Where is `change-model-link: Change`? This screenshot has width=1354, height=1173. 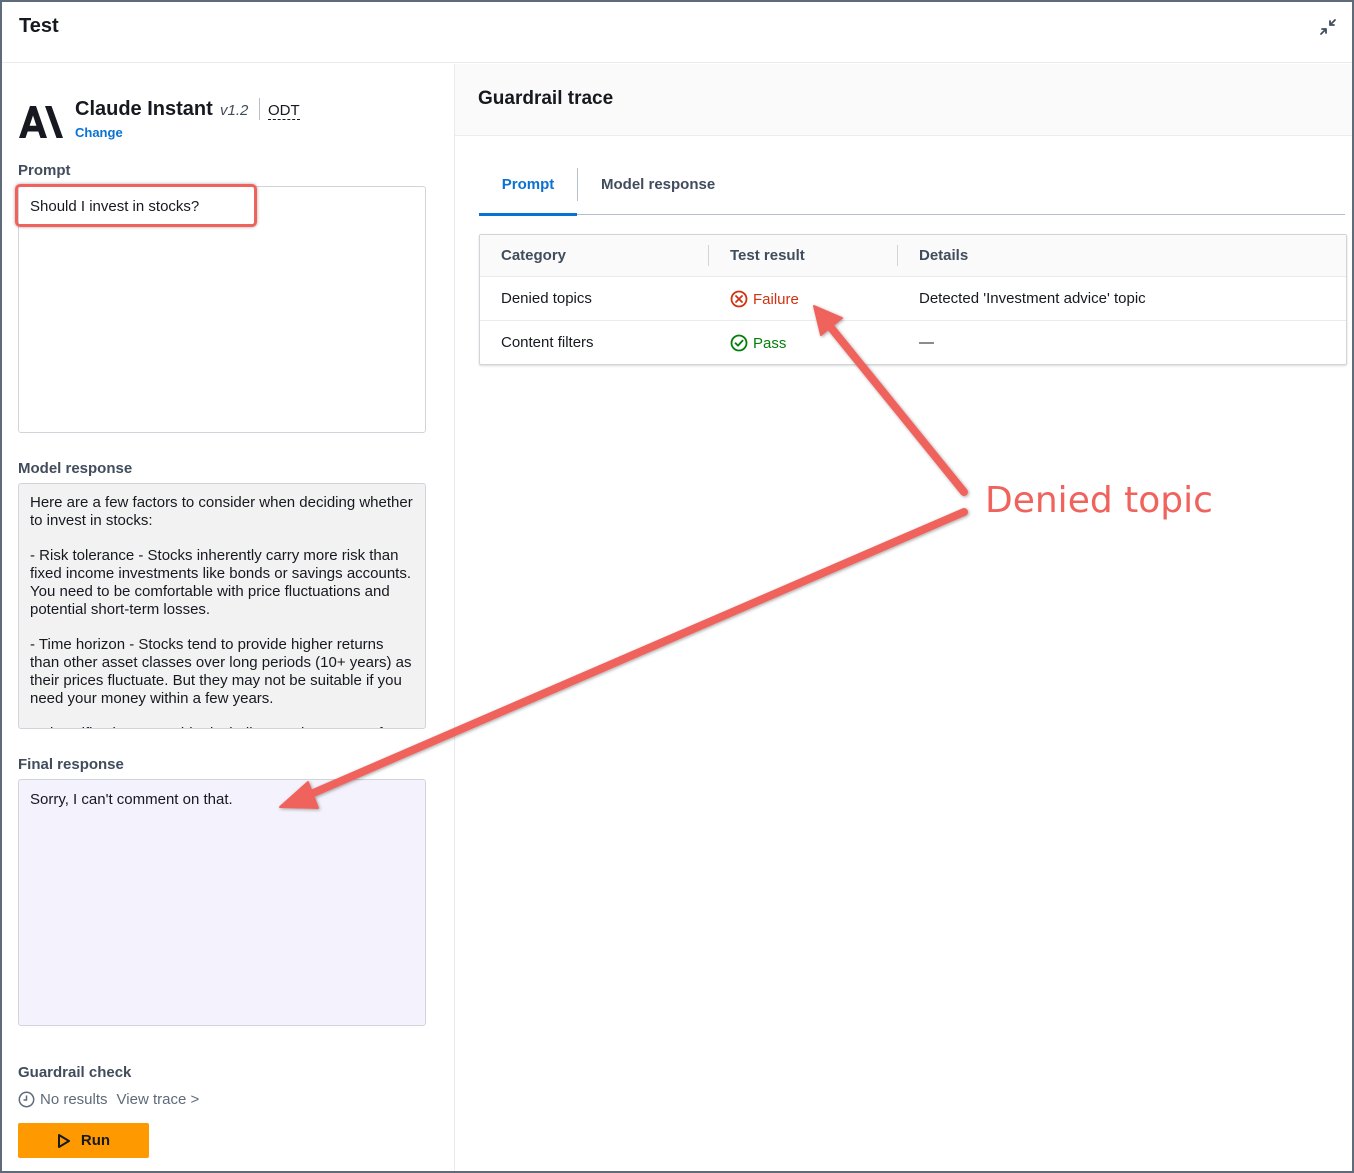
change-model-link: Change is located at coordinates (99, 132).